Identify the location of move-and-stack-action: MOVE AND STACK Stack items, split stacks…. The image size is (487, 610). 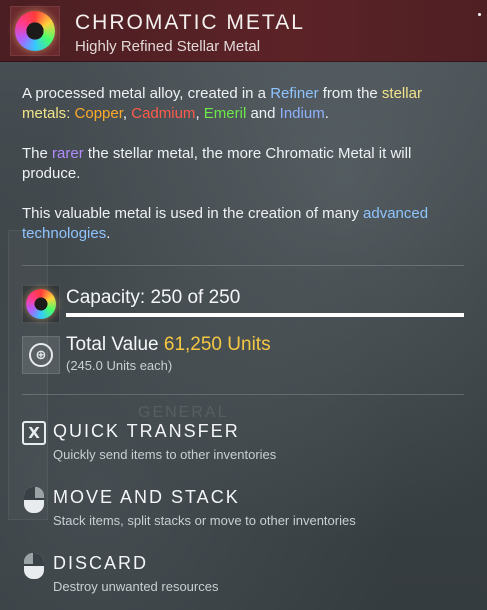
(243, 509).